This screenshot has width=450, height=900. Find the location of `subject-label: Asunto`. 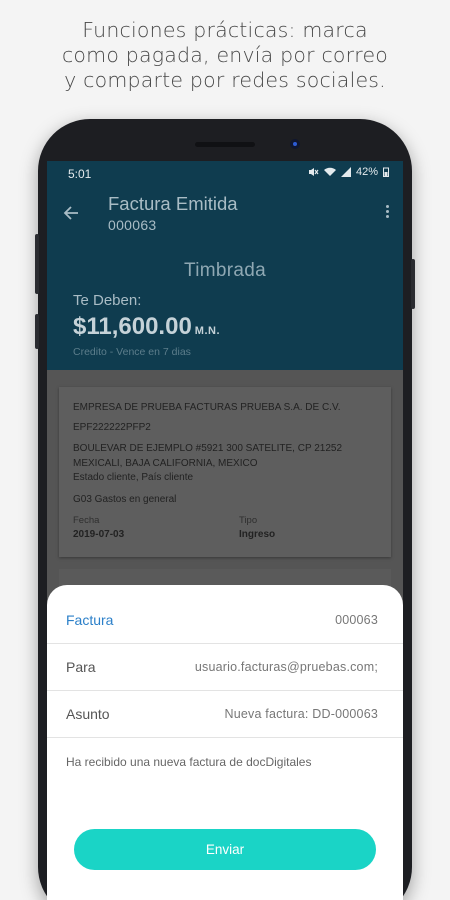

subject-label: Asunto is located at coordinates (88, 714).